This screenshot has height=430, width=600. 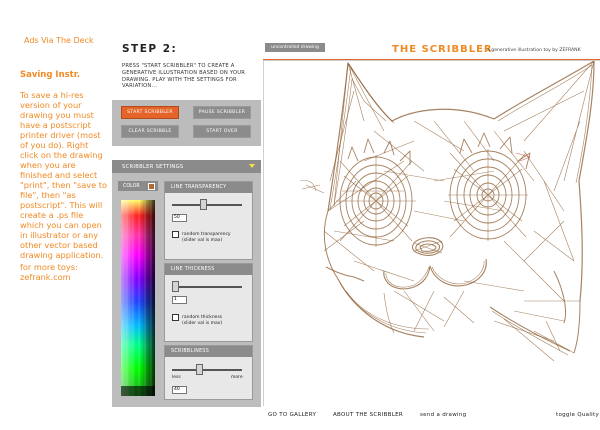 I want to click on current-color-swatch, so click(x=151, y=186).